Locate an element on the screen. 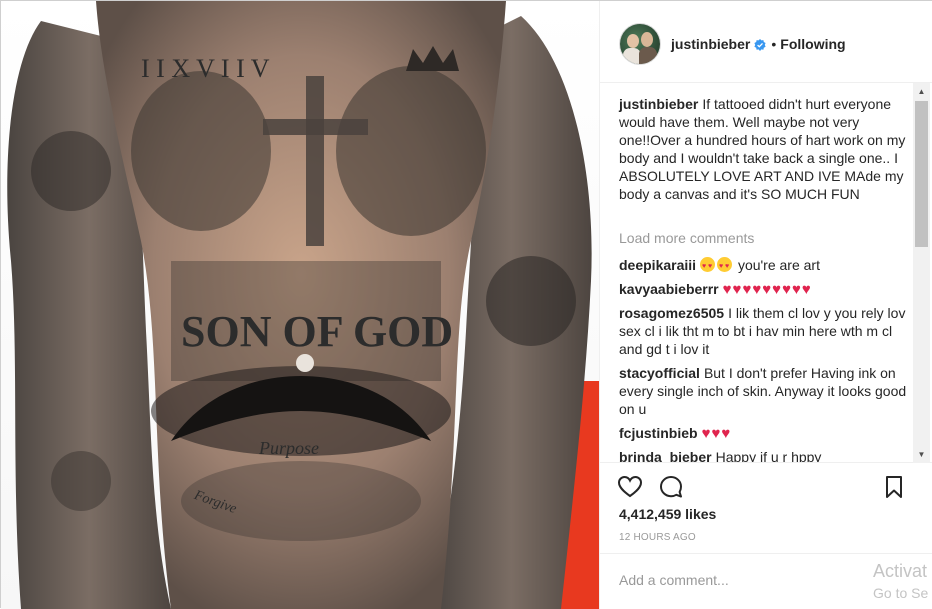  comment-username: rosagomez6505 is located at coordinates (671, 313).